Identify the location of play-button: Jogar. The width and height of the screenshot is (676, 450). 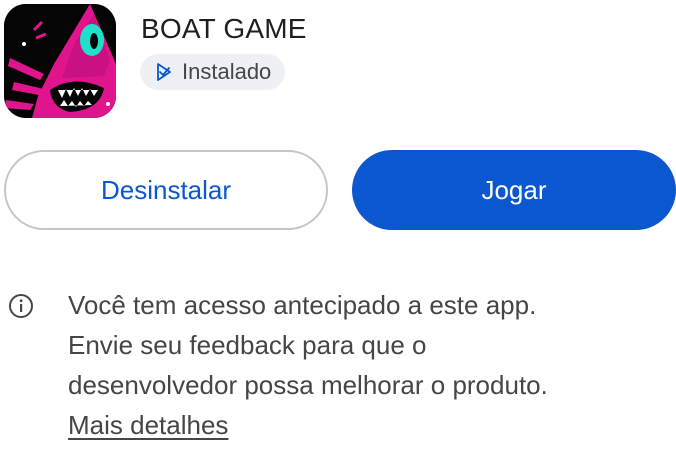
(514, 190).